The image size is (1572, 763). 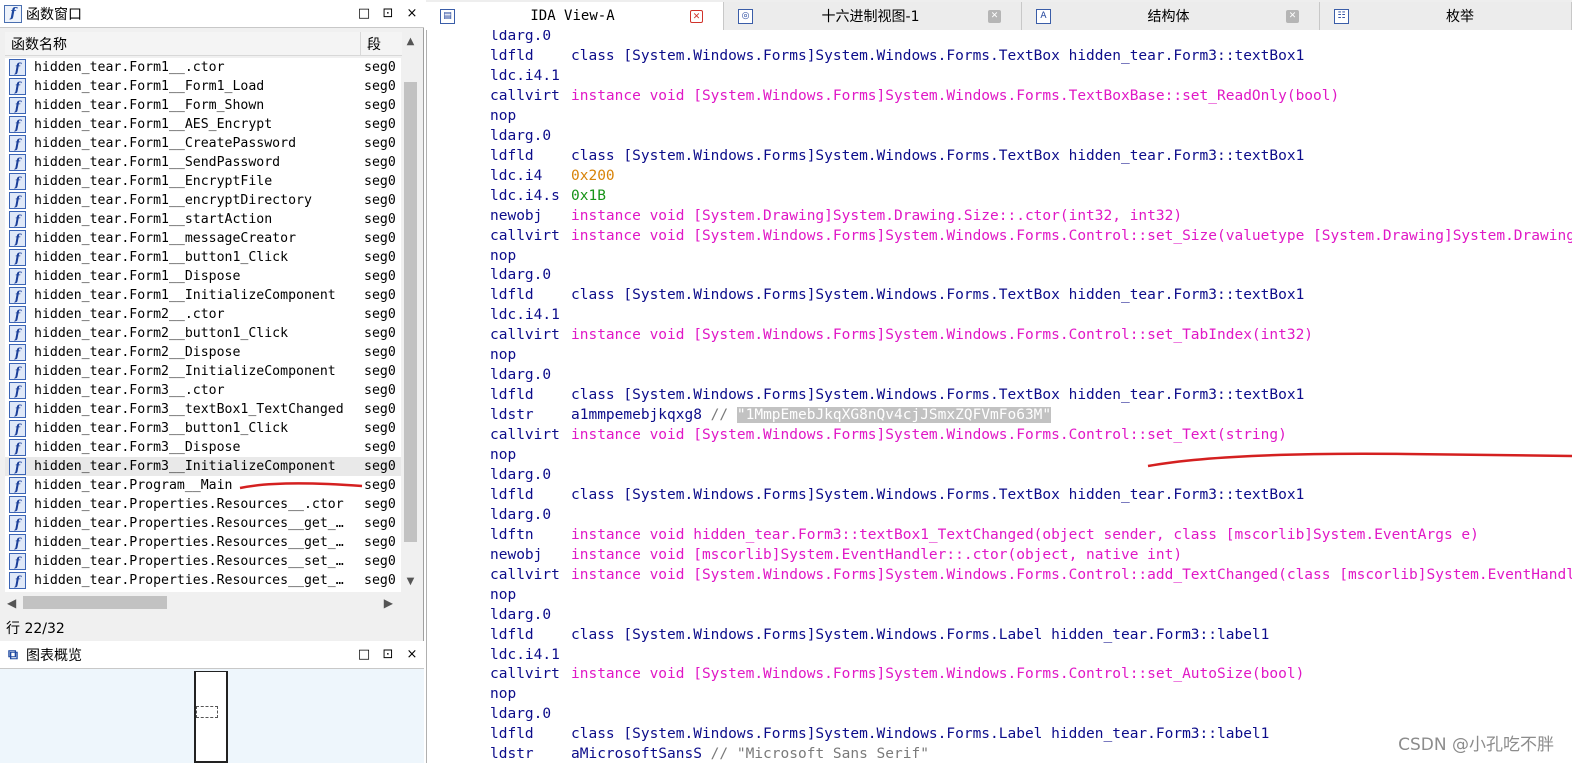 I want to click on function-list-item: f hidden_tear.Form1__button1_Click seg0, so click(x=203, y=257).